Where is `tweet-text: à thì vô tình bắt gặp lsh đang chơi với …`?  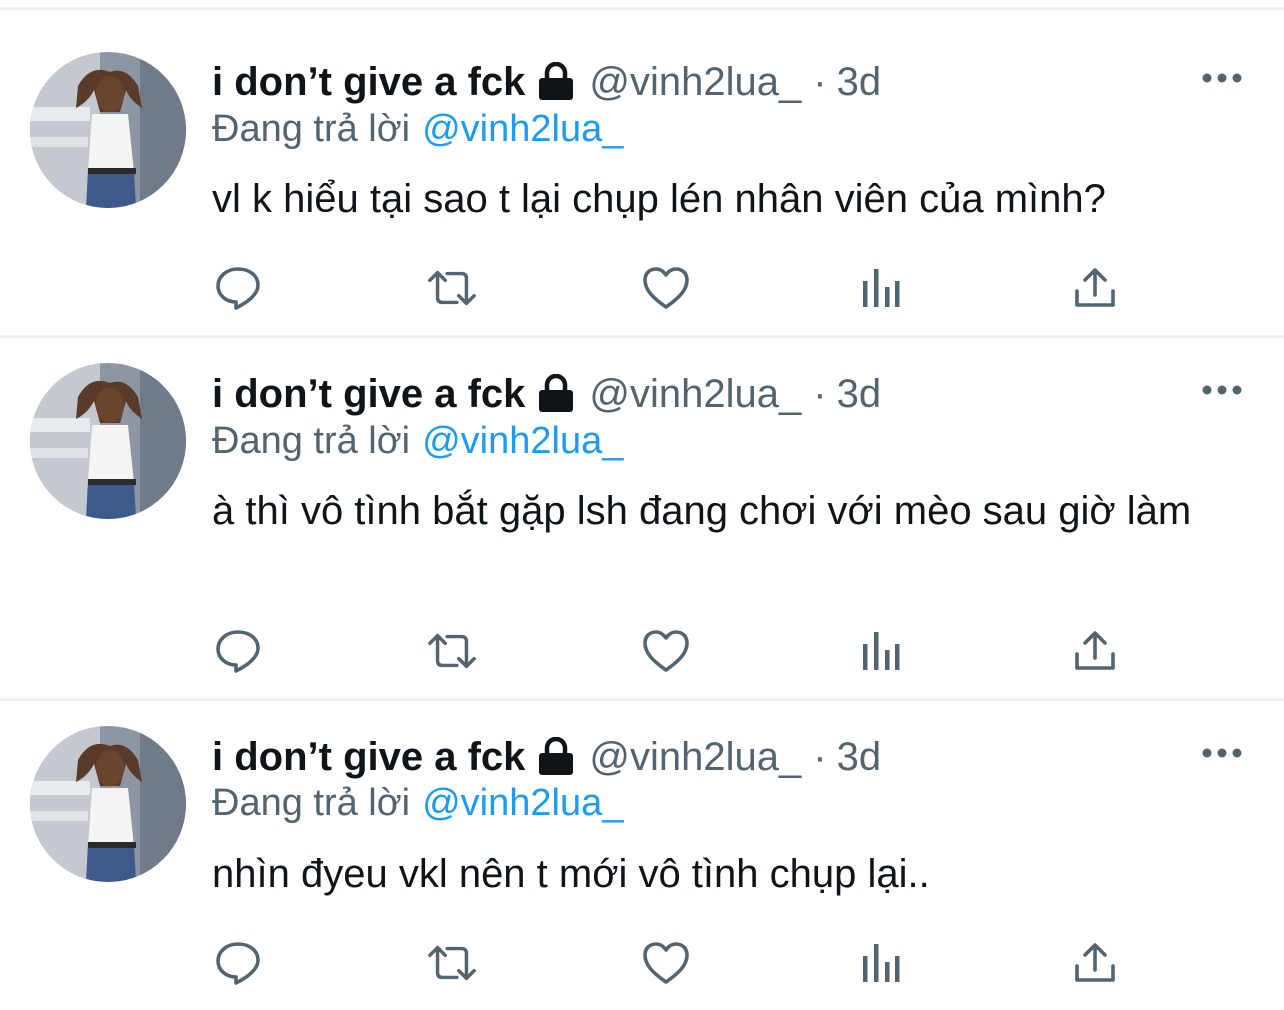 tweet-text: à thì vô tình bắt gặp lsh đang chơi với … is located at coordinates (702, 511).